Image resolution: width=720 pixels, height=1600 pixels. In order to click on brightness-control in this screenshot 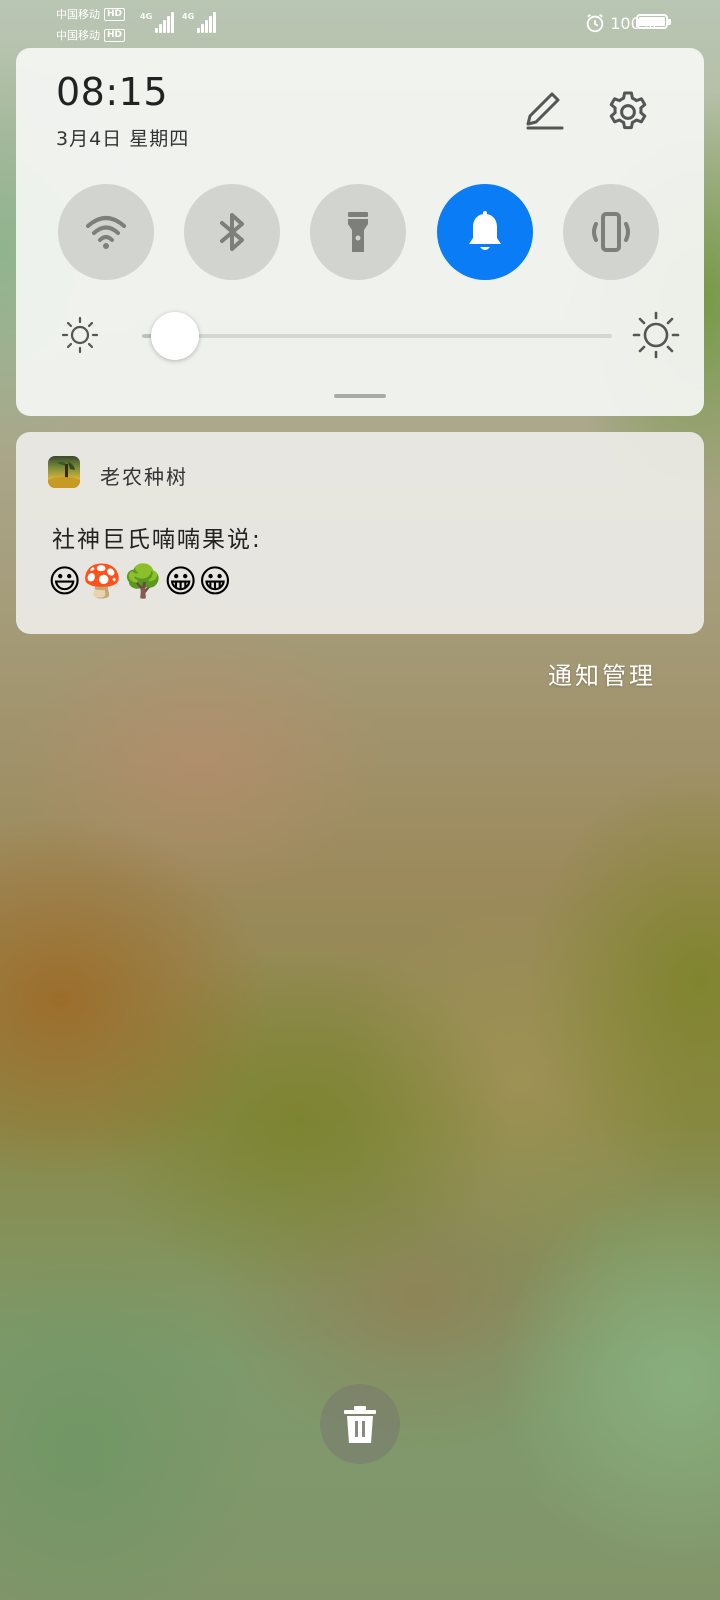, I will do `click(370, 335)`.